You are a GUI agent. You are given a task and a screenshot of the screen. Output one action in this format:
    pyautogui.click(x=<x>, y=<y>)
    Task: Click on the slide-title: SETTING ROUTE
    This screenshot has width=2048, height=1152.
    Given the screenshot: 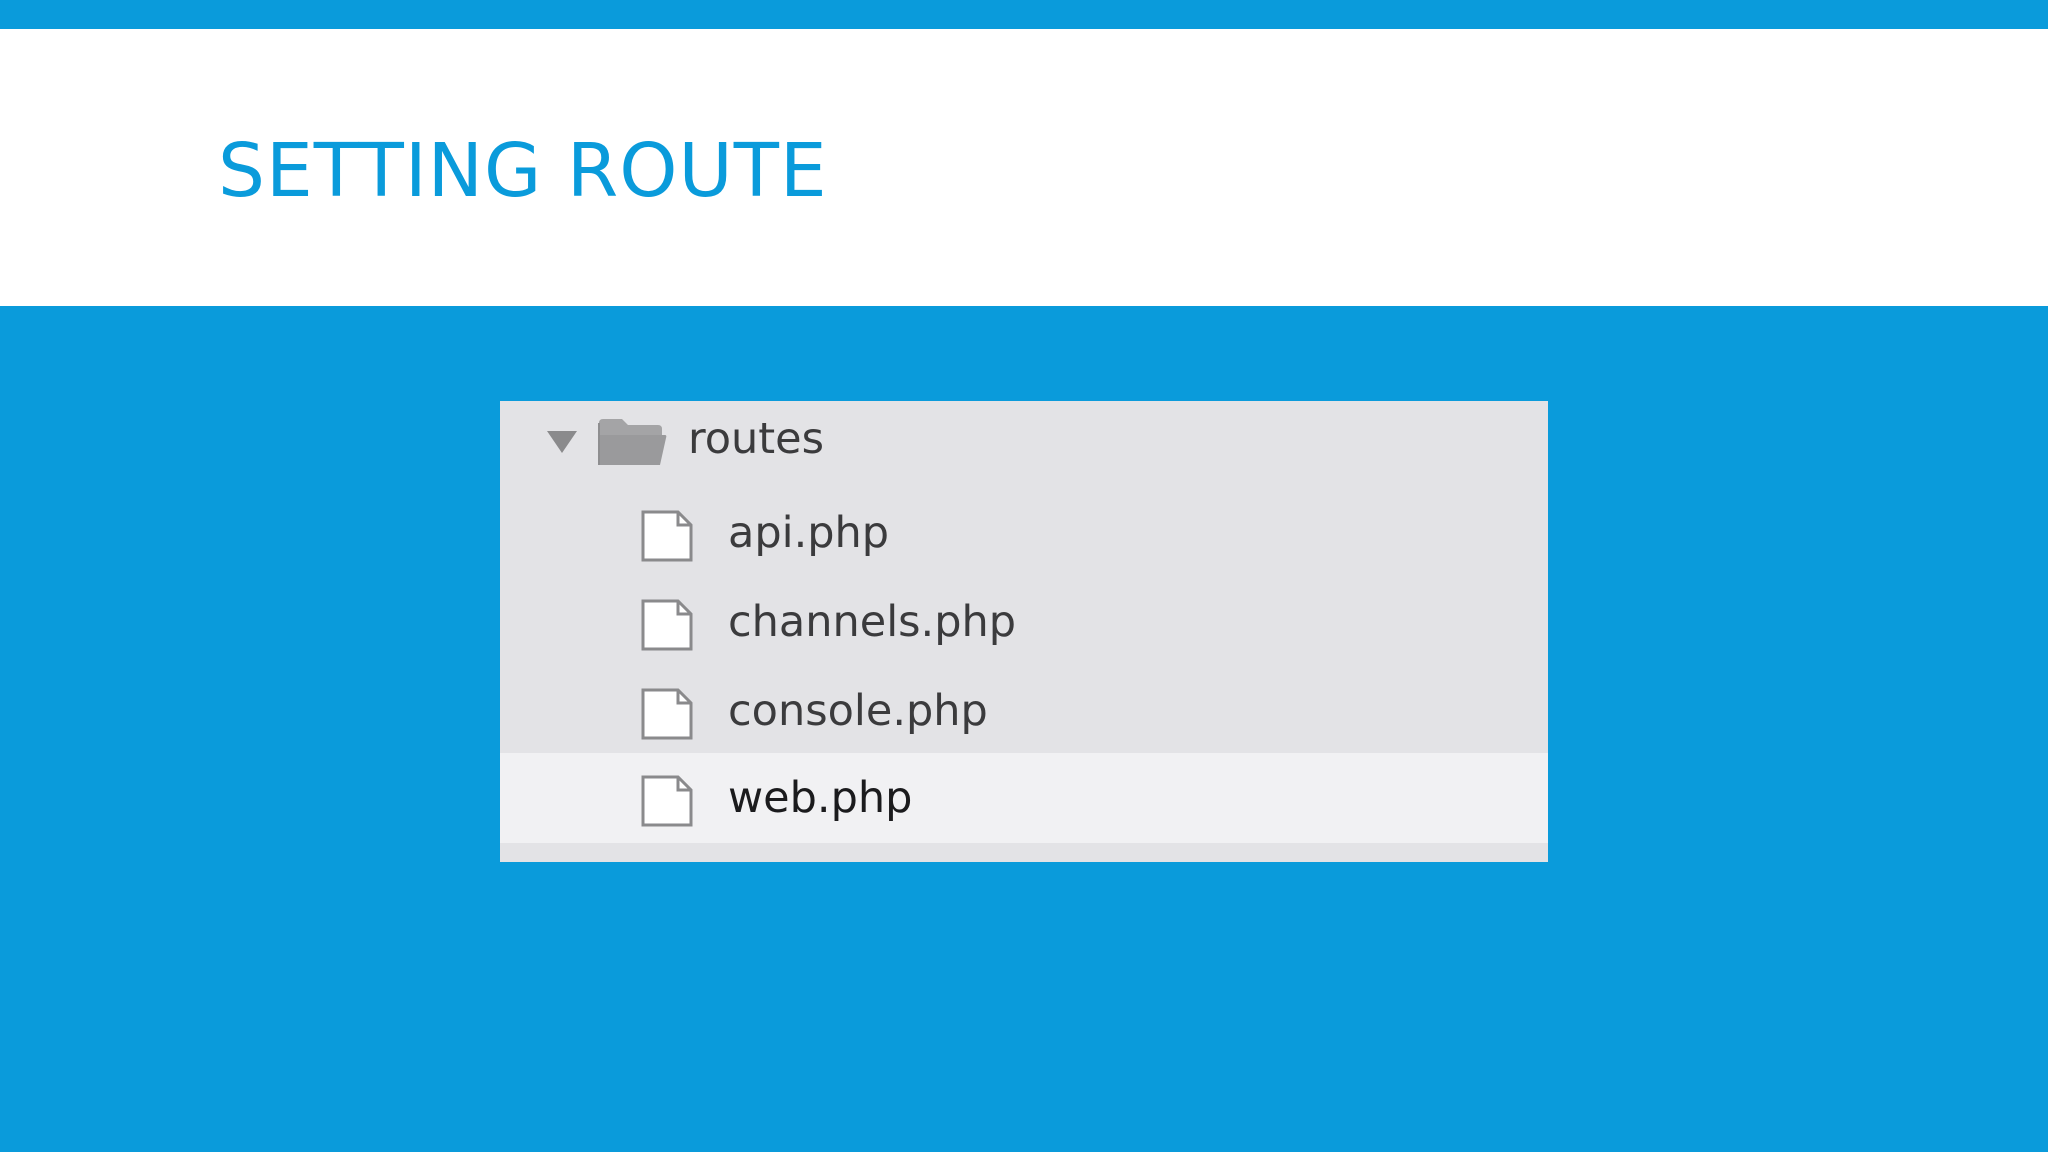 What is the action you would take?
    pyautogui.click(x=523, y=171)
    